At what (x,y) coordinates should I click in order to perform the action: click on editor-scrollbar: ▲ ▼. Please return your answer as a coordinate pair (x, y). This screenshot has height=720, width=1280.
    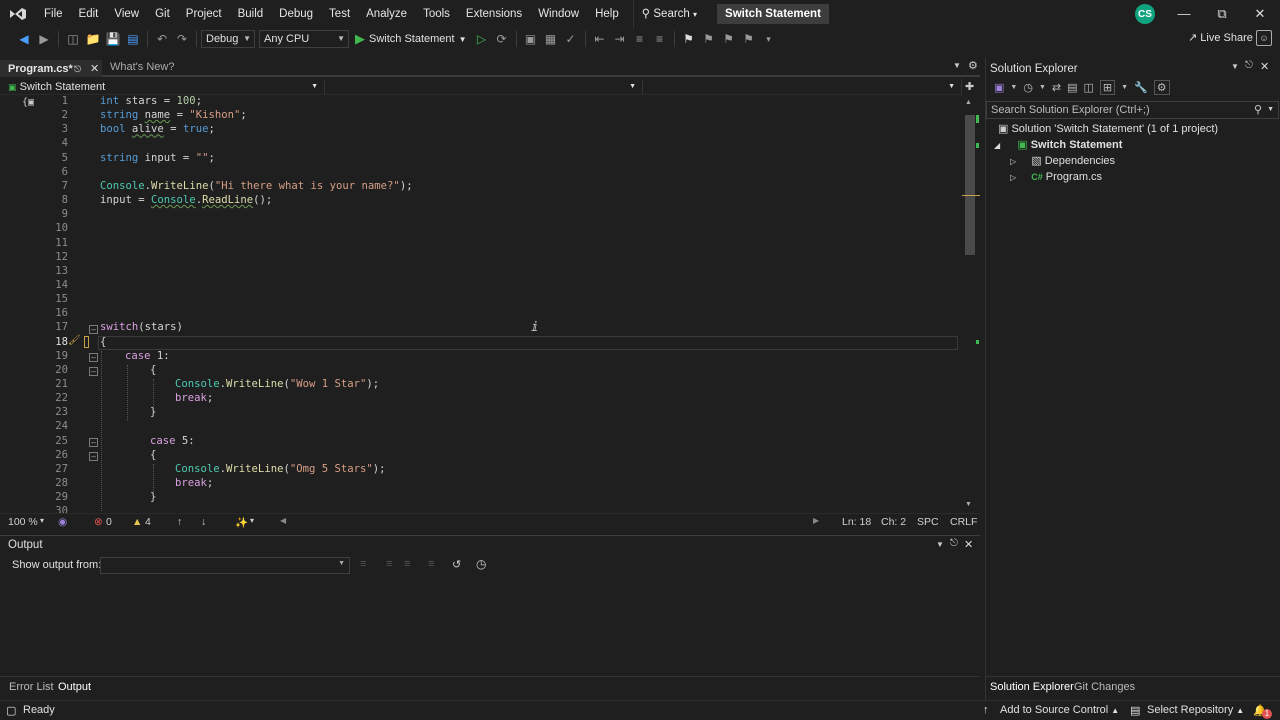
    Looking at the image, I should click on (971, 304).